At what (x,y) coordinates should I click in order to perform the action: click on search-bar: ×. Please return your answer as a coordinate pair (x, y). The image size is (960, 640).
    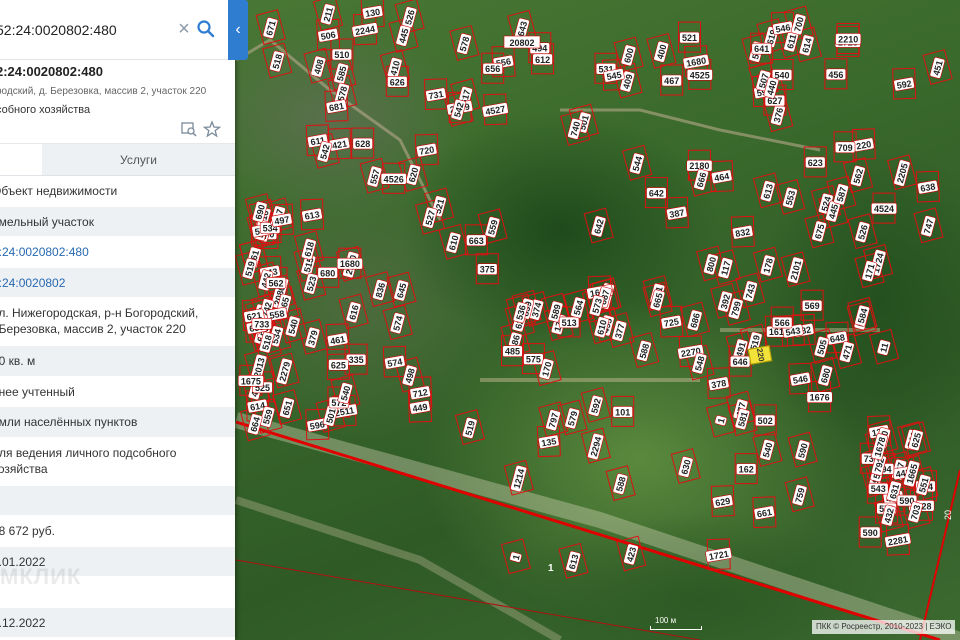
    Looking at the image, I should click on (117, 30).